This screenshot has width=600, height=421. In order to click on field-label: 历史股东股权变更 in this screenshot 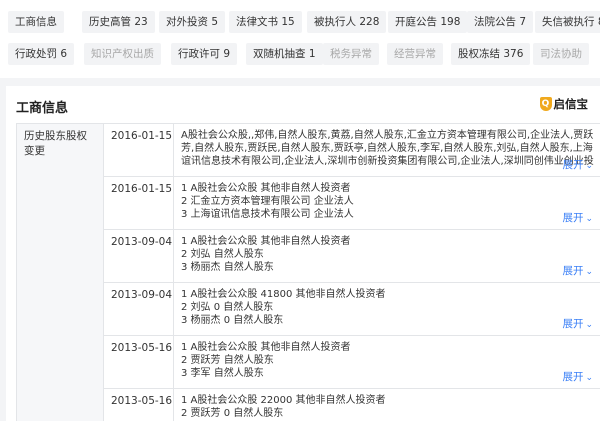, I will do `click(60, 272)`.